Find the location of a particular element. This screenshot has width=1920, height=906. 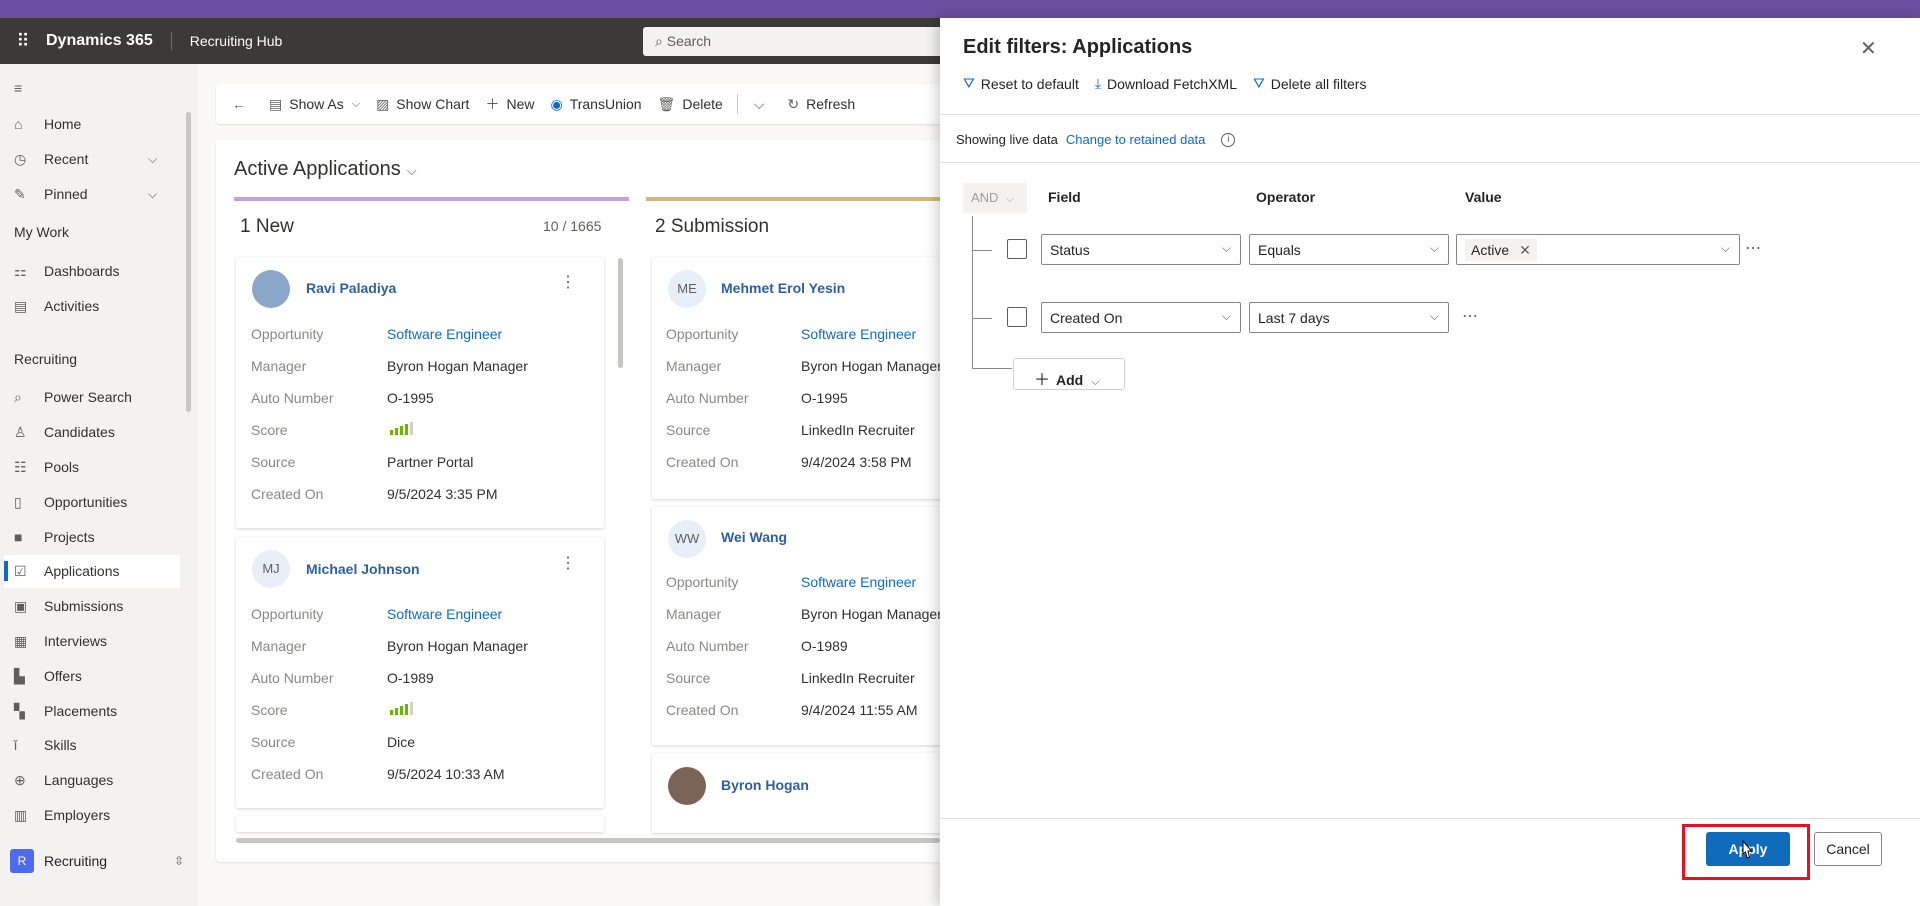

search-input: ⌕ Search is located at coordinates (793, 41).